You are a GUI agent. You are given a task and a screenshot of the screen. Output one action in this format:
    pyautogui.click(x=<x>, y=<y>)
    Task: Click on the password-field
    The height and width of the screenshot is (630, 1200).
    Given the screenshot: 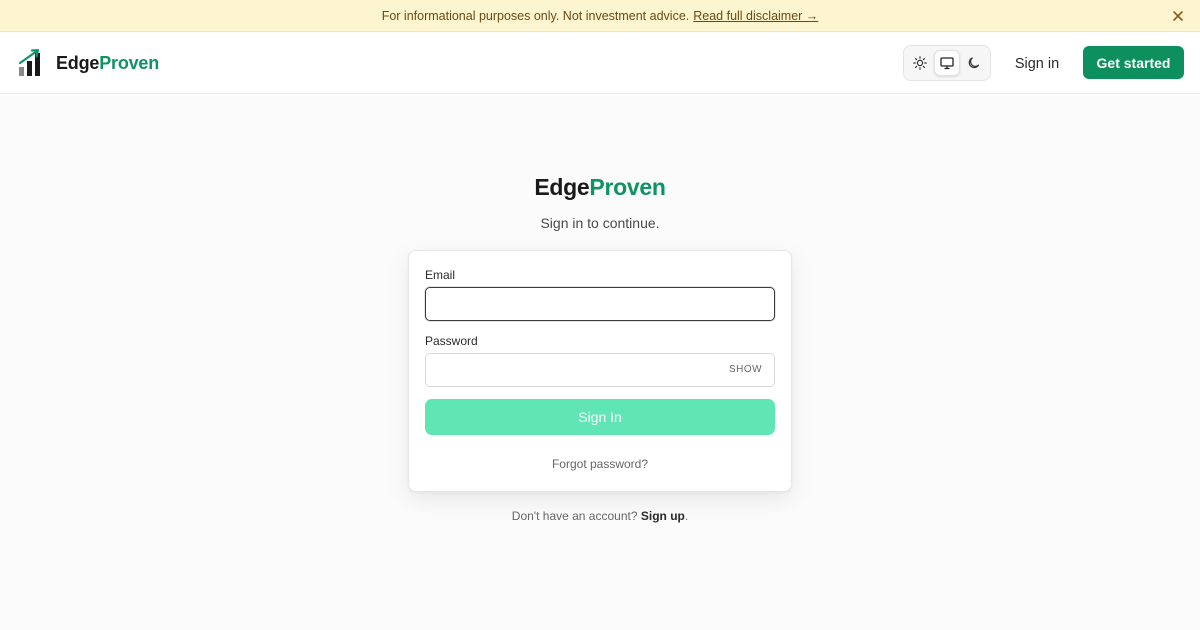 What is the action you would take?
    pyautogui.click(x=600, y=370)
    